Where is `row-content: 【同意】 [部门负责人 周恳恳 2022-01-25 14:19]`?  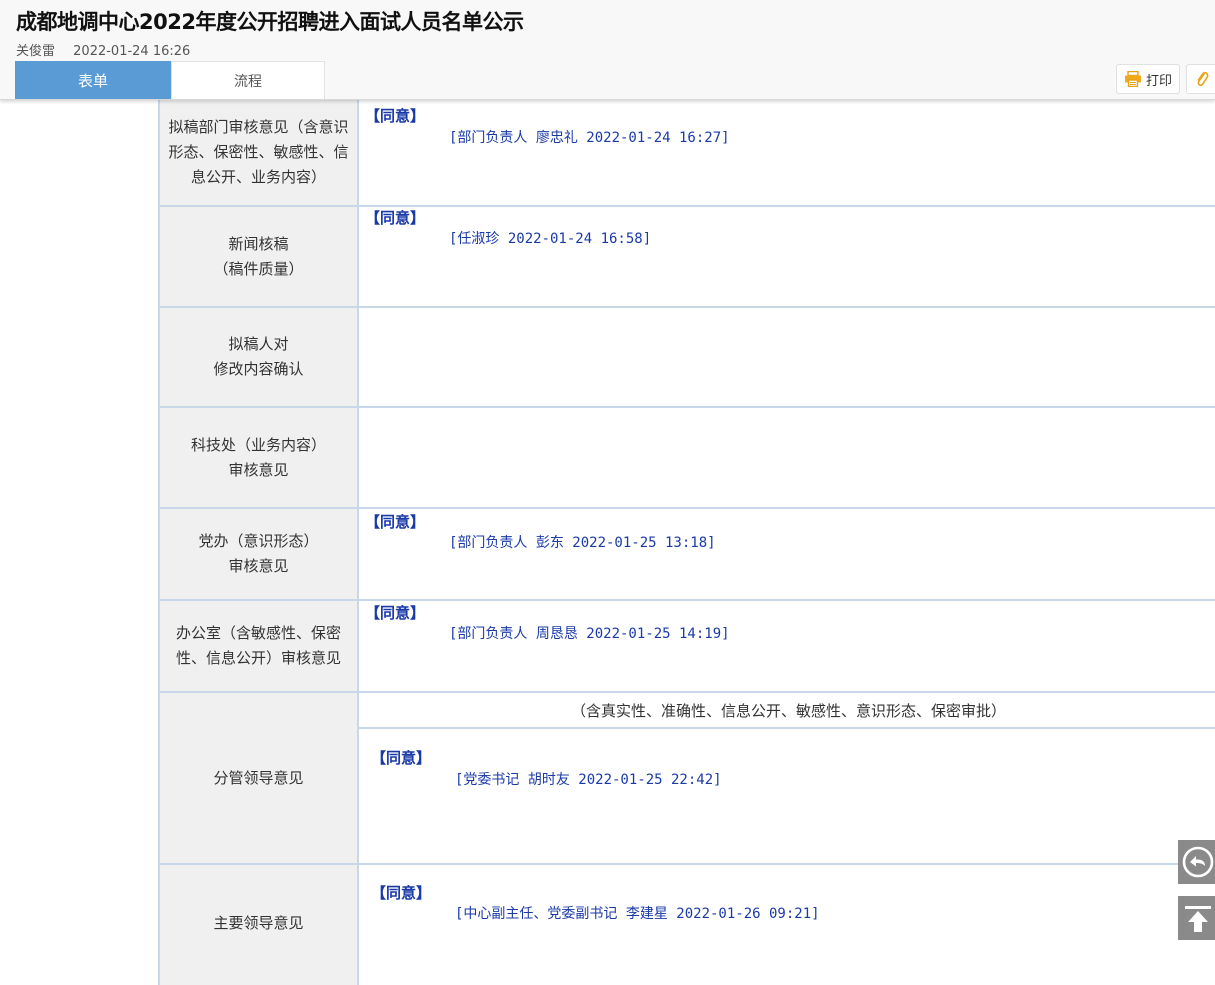
row-content: 【同意】 [部门负责人 周恳恳 2022-01-25 14:19] is located at coordinates (787, 646).